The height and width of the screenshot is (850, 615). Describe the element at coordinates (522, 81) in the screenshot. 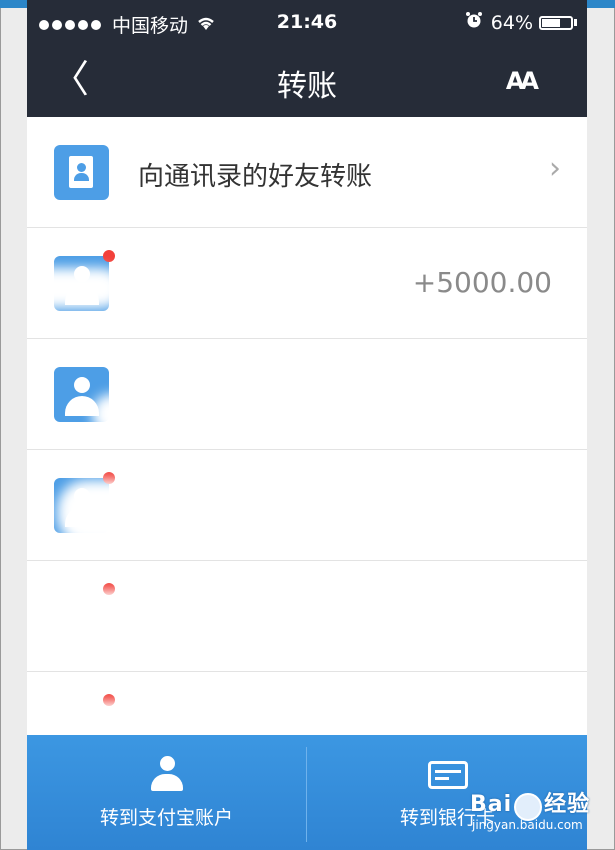

I see `font-size-button: AA` at that location.